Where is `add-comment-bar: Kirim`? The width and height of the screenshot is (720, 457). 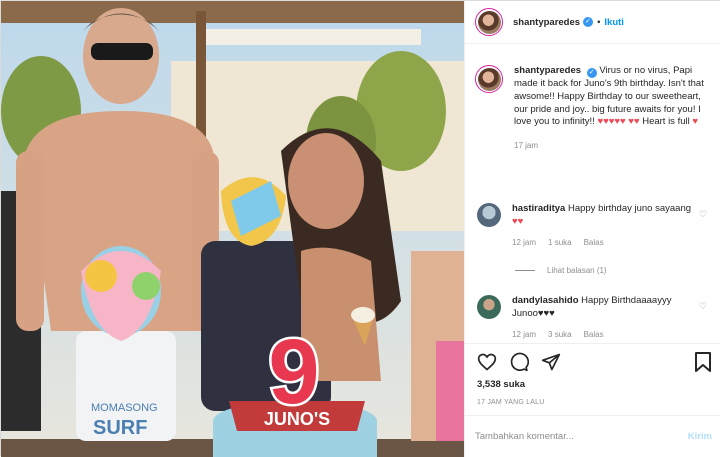
add-comment-bar: Kirim is located at coordinates (592, 436).